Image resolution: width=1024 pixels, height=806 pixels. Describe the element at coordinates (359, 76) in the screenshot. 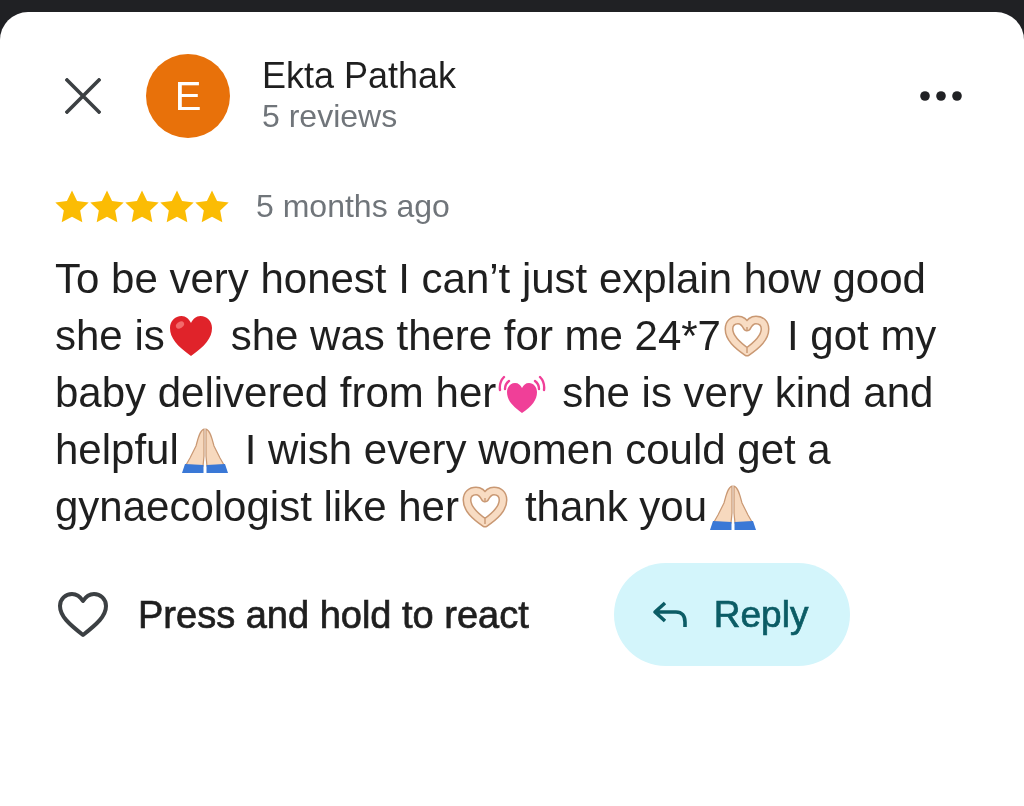

I see `reviewer-name: Ekta Pathak` at that location.